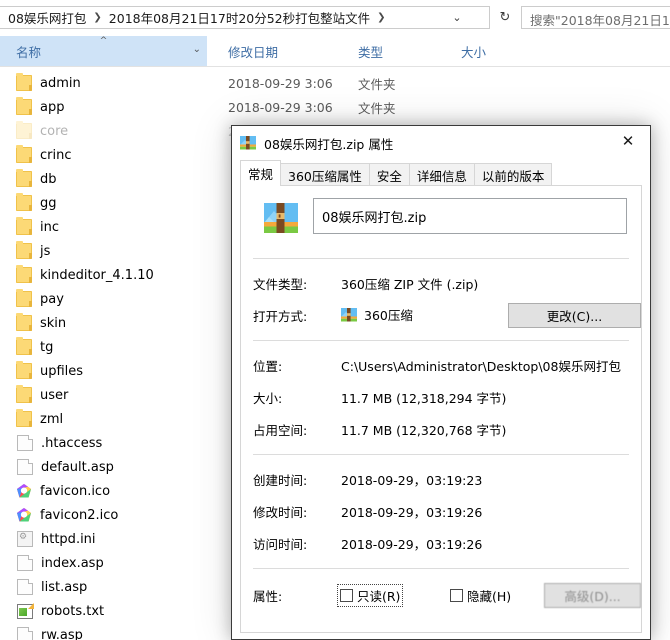 This screenshot has width=670, height=640. Describe the element at coordinates (49, 370) in the screenshot. I see `file-name-cell: upfiles` at that location.